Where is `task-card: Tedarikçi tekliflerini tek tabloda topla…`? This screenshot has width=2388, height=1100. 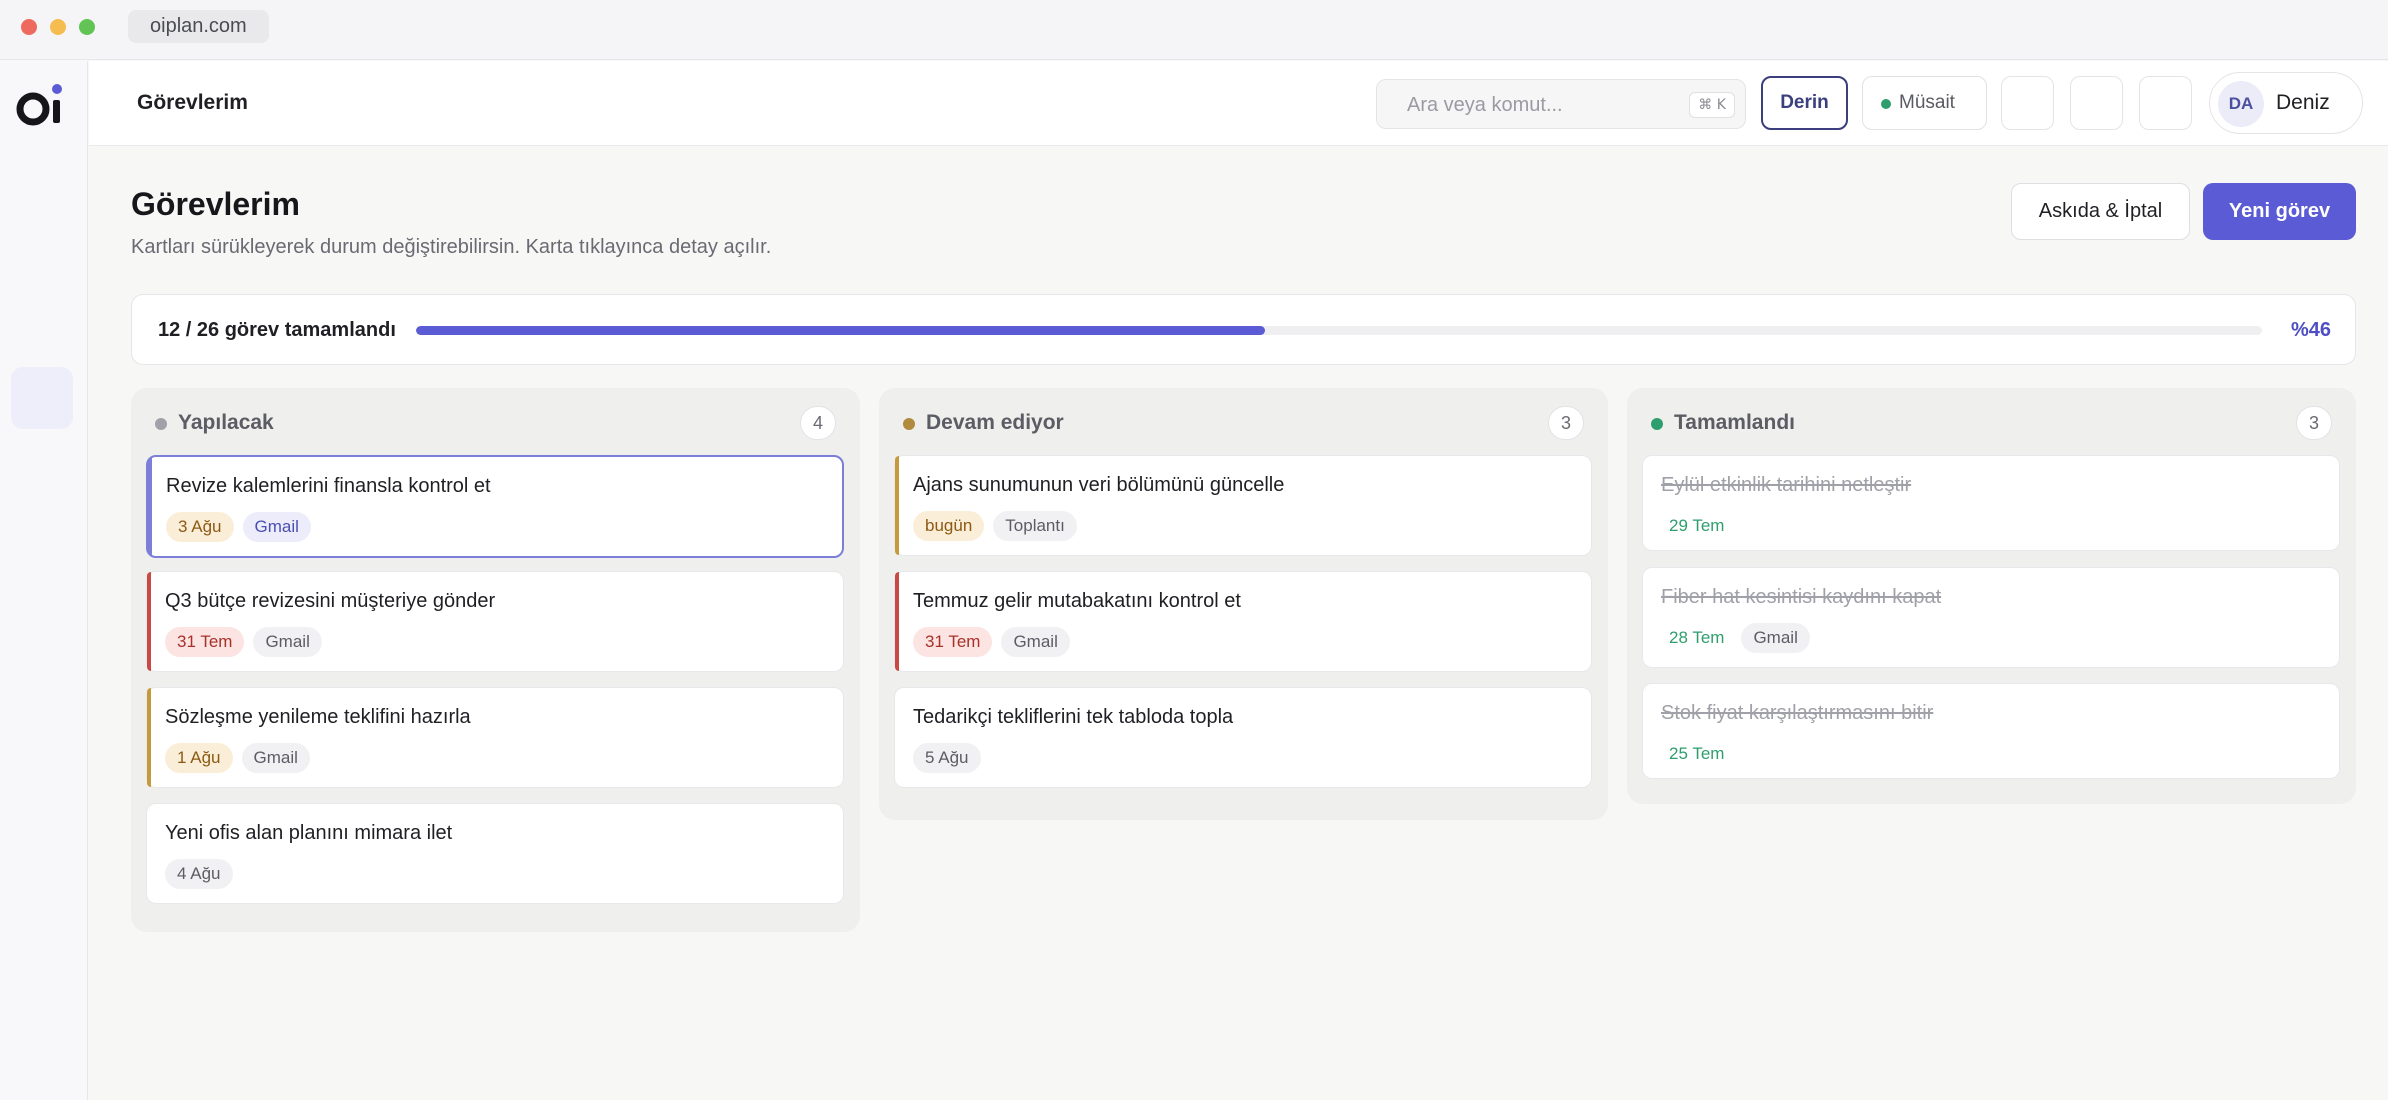
task-card: Tedarikçi tekliflerini tek tabloda topla… is located at coordinates (1243, 737).